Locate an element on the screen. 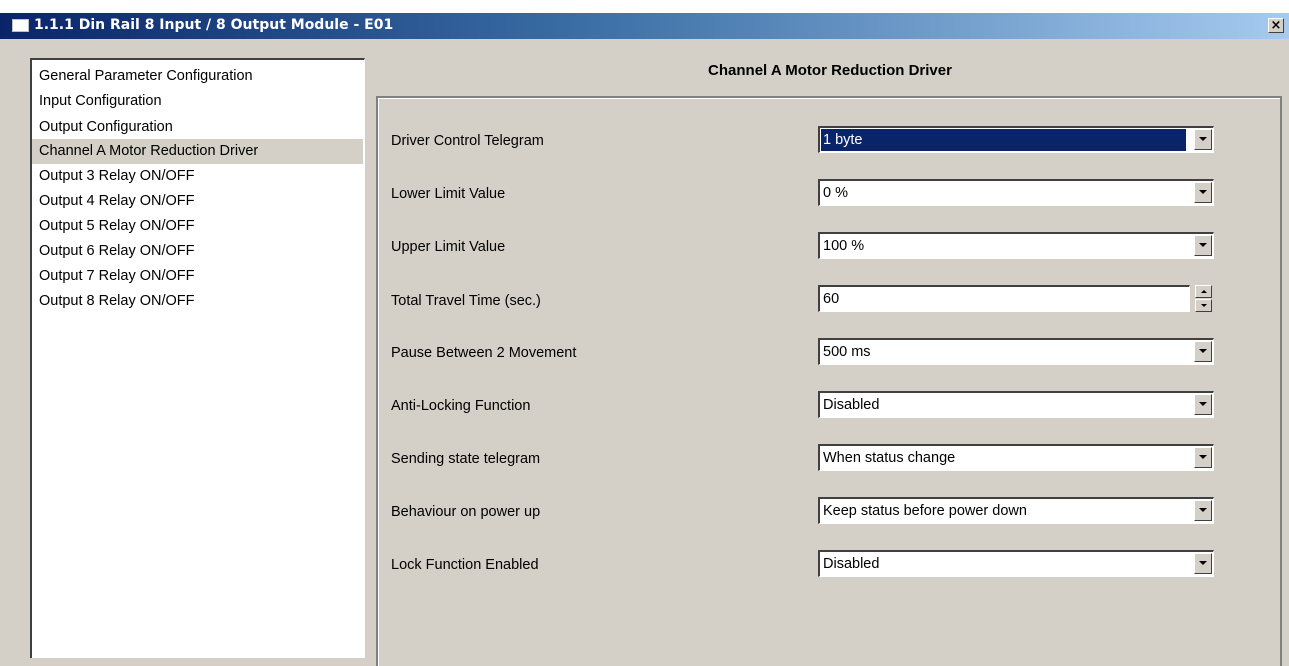  dropdown-value: 500 ms is located at coordinates (847, 352).